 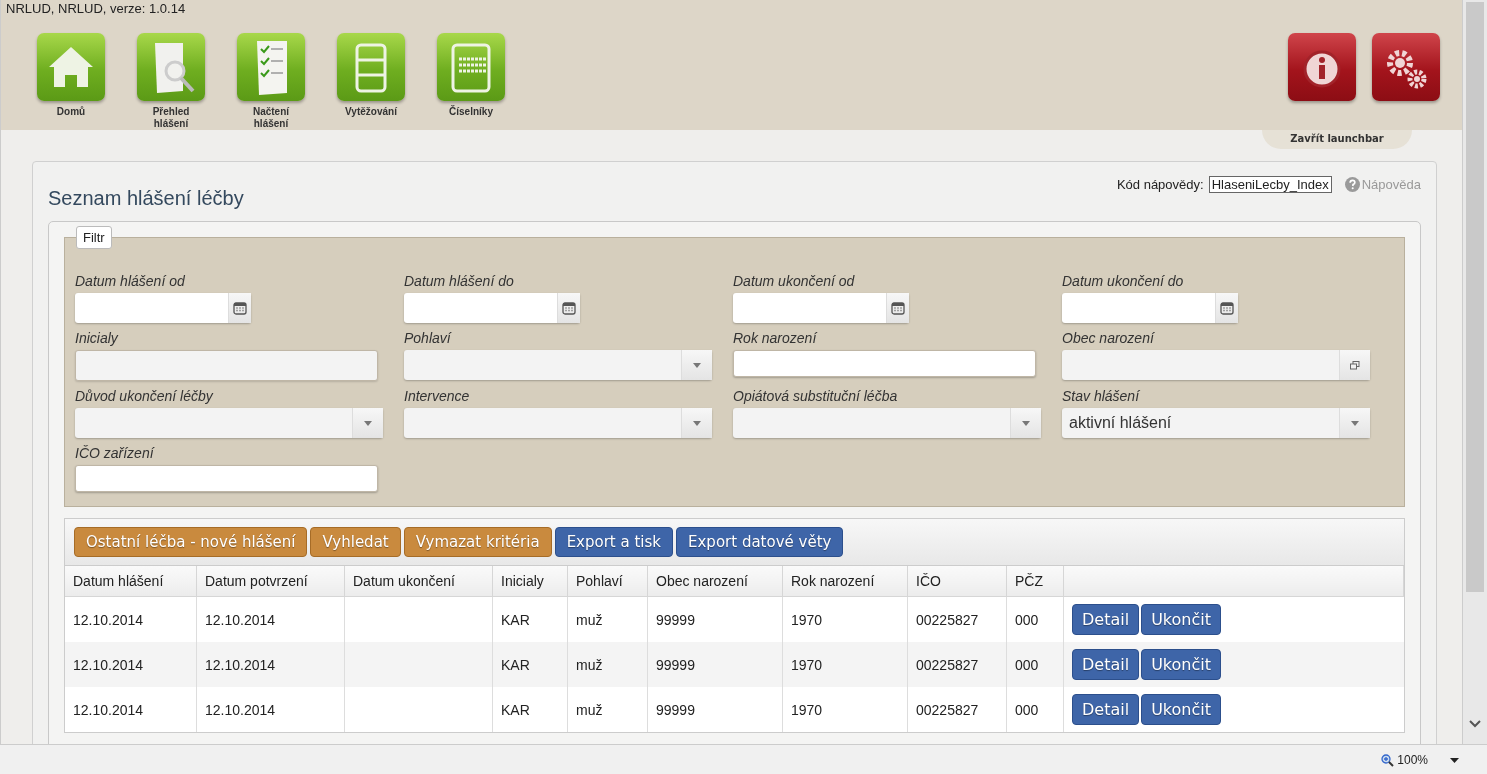 I want to click on lookup-field, so click(x=1216, y=365).